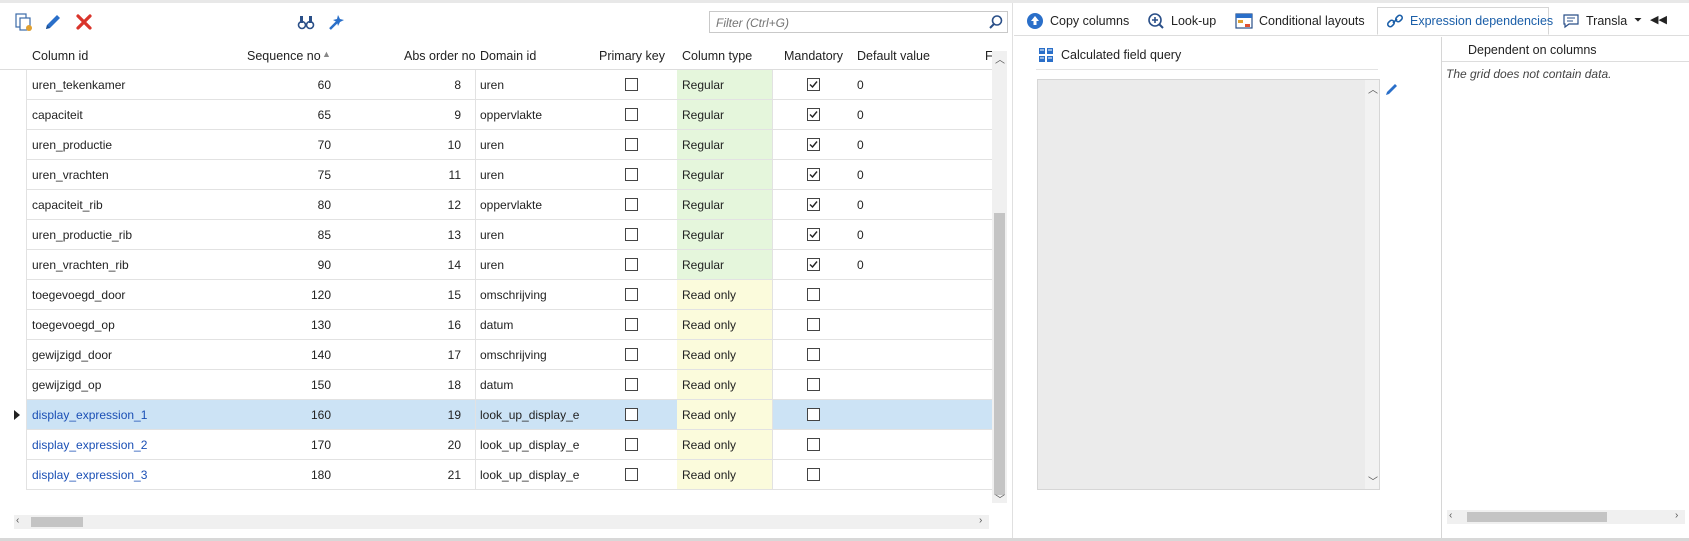  I want to click on table-row: Read only gewijzigd_op 150 18 datum, so click(509, 385).